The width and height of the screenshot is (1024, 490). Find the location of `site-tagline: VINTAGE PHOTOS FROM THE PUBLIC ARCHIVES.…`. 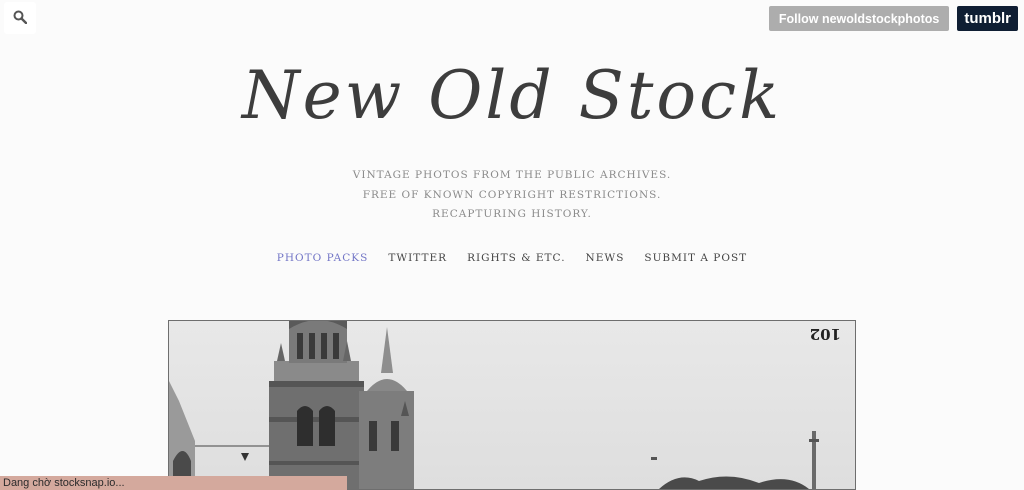

site-tagline: VINTAGE PHOTOS FROM THE PUBLIC ARCHIVES.… is located at coordinates (512, 195).